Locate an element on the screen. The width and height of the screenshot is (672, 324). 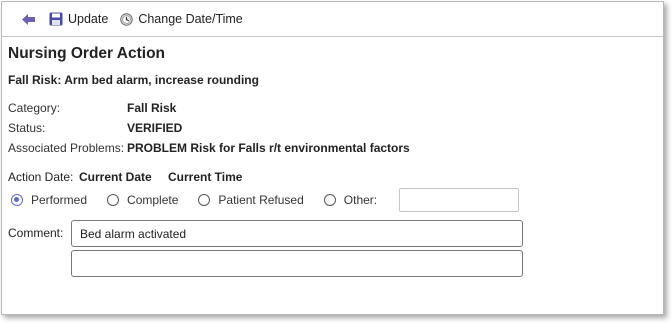
radio-other: Other: is located at coordinates (350, 200).